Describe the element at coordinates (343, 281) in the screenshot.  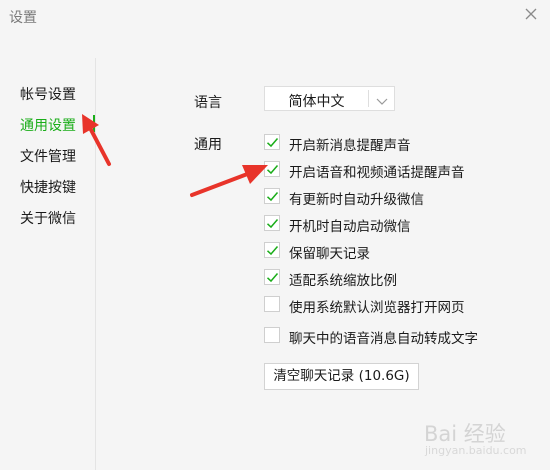
I see `option-label: 适配系统缩放比例` at that location.